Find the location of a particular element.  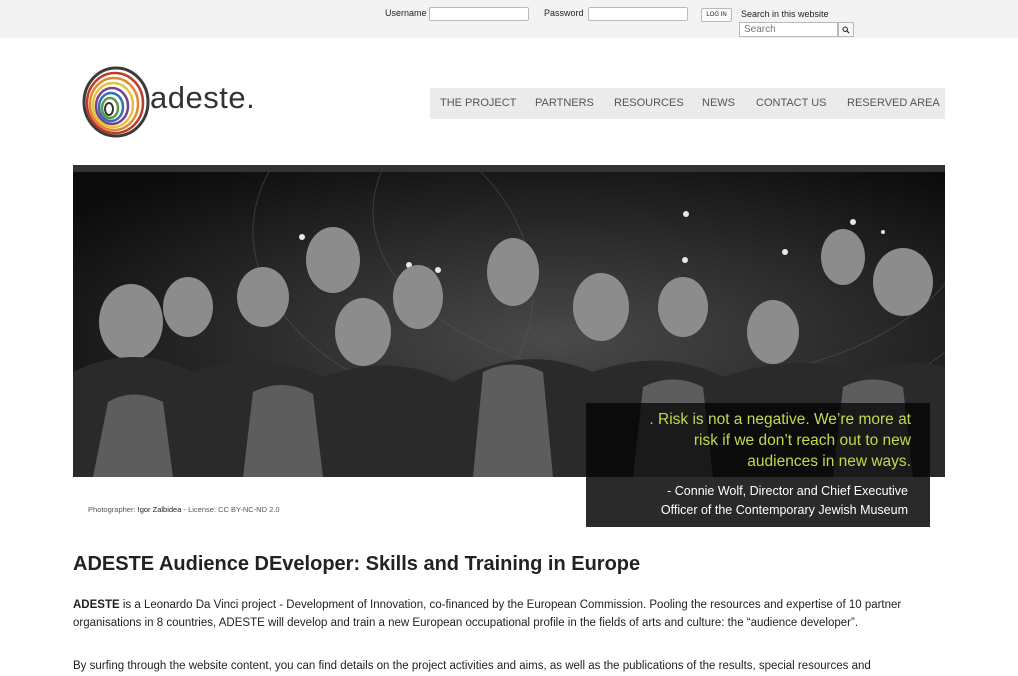

password-label: Password is located at coordinates (564, 13).